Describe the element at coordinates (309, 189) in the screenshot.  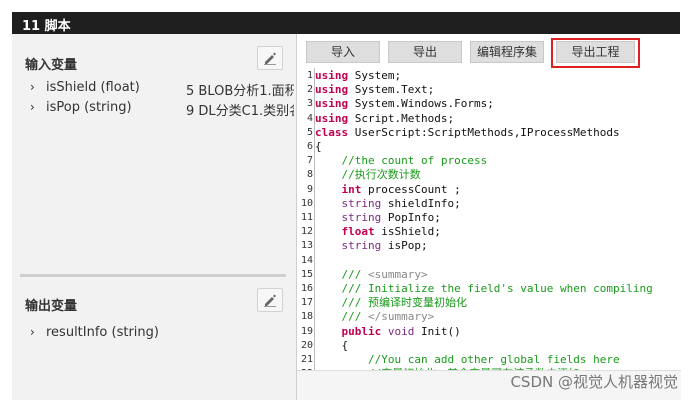
I see `line-number: 9` at that location.